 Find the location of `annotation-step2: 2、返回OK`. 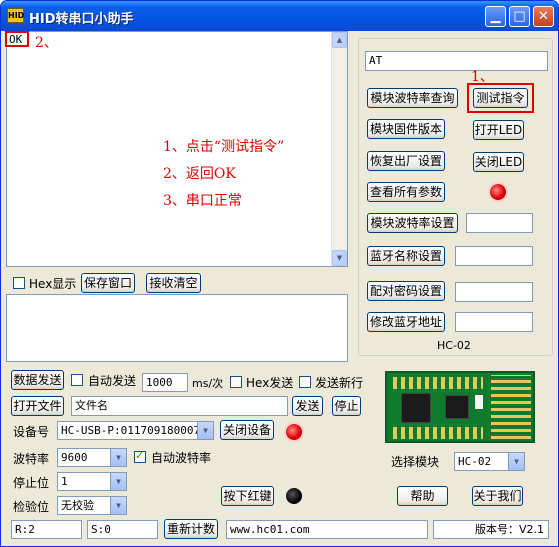

annotation-step2: 2、返回OK is located at coordinates (199, 174).